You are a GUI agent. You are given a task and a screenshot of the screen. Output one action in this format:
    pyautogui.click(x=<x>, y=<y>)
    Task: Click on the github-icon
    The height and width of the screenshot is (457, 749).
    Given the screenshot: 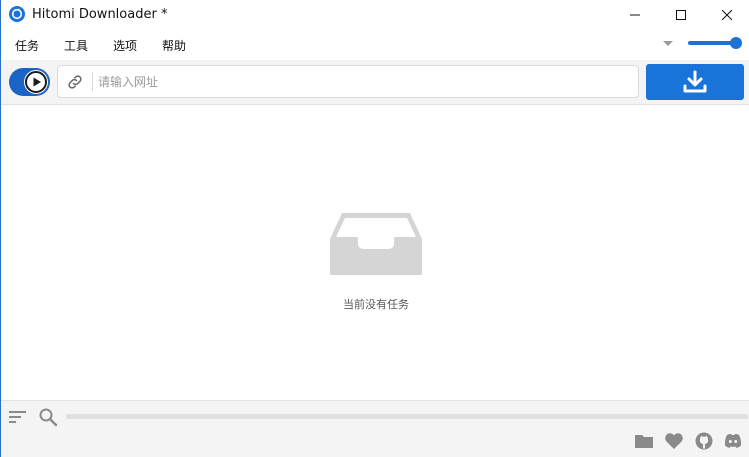 What is the action you would take?
    pyautogui.click(x=704, y=441)
    